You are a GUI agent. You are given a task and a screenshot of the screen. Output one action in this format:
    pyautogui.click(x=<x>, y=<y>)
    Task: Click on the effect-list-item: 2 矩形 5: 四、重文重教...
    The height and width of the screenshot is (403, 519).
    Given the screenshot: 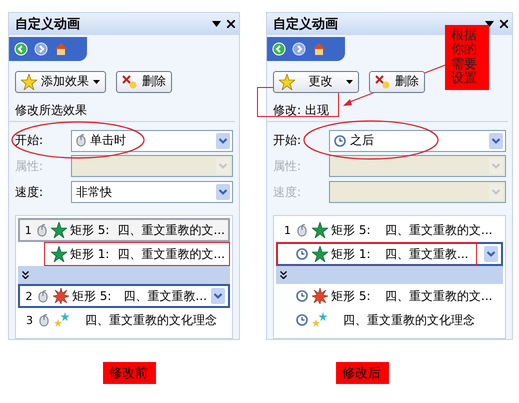 What is the action you would take?
    pyautogui.click(x=124, y=296)
    